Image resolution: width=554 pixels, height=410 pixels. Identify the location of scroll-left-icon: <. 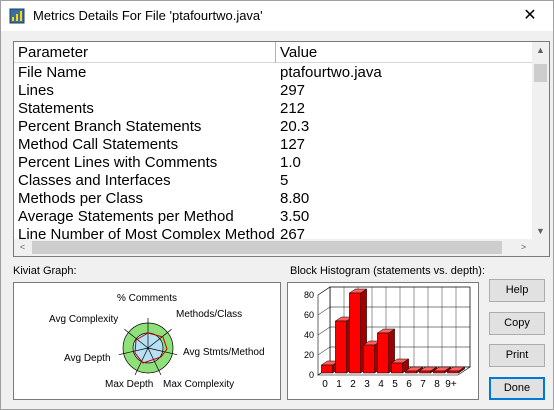
(22, 247).